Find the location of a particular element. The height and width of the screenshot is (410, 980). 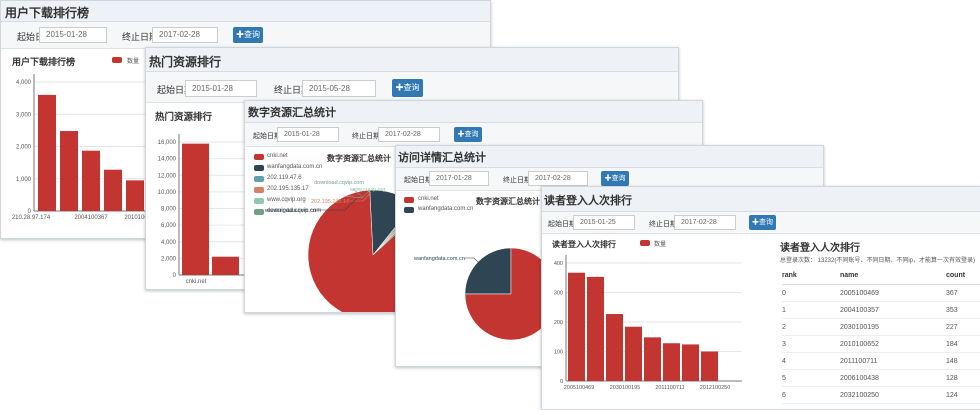

slice-label: www.cqvip.org is located at coordinates (367, 190).